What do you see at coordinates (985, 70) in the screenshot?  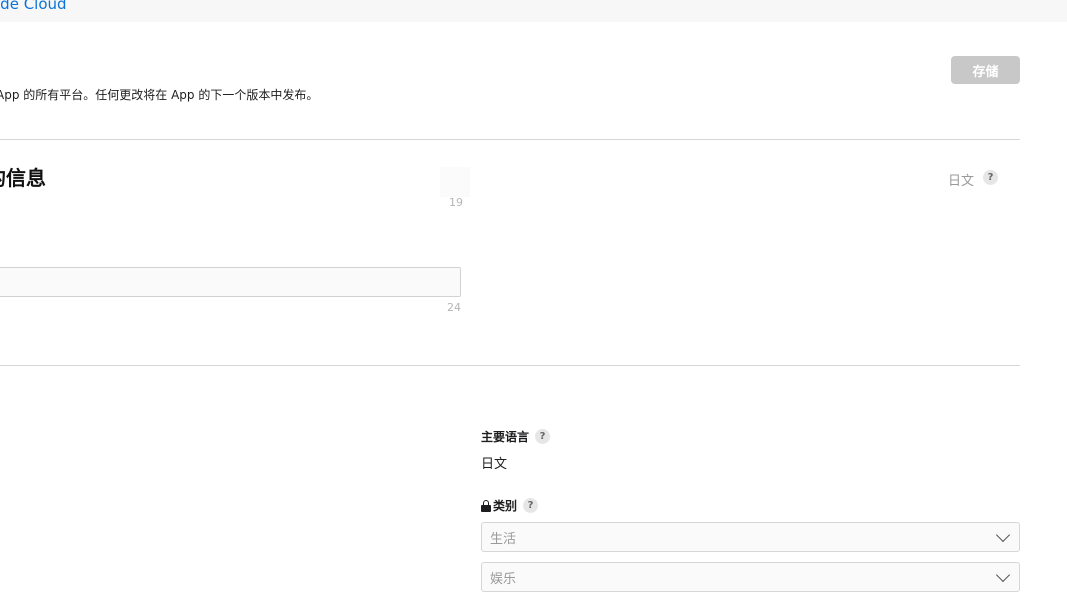 I see `save-button: 存储` at bounding box center [985, 70].